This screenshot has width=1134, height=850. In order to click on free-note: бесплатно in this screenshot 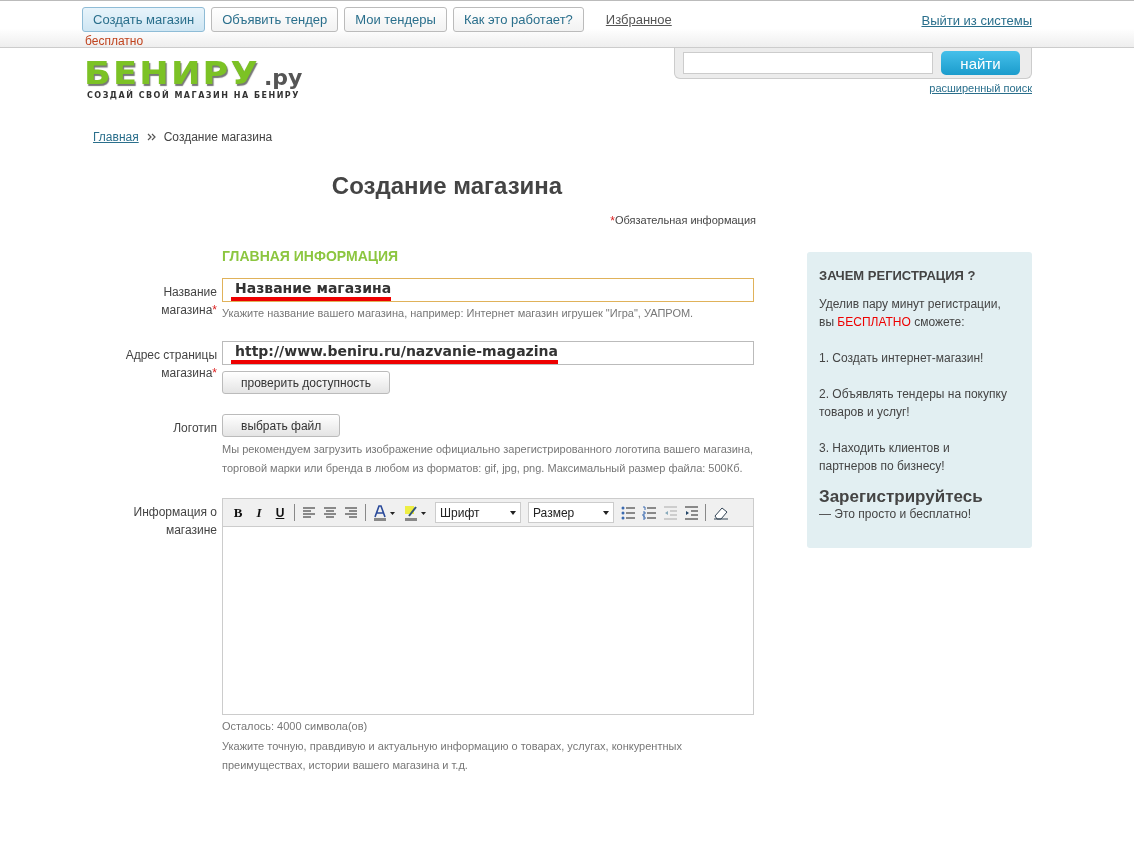, I will do `click(115, 41)`.